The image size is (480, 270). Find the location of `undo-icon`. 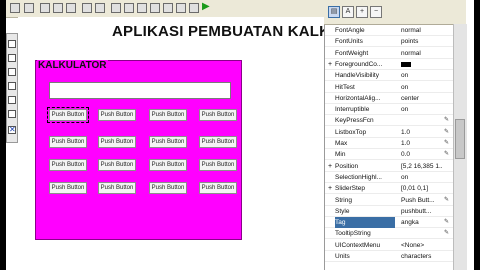

undo-icon is located at coordinates (87, 8).